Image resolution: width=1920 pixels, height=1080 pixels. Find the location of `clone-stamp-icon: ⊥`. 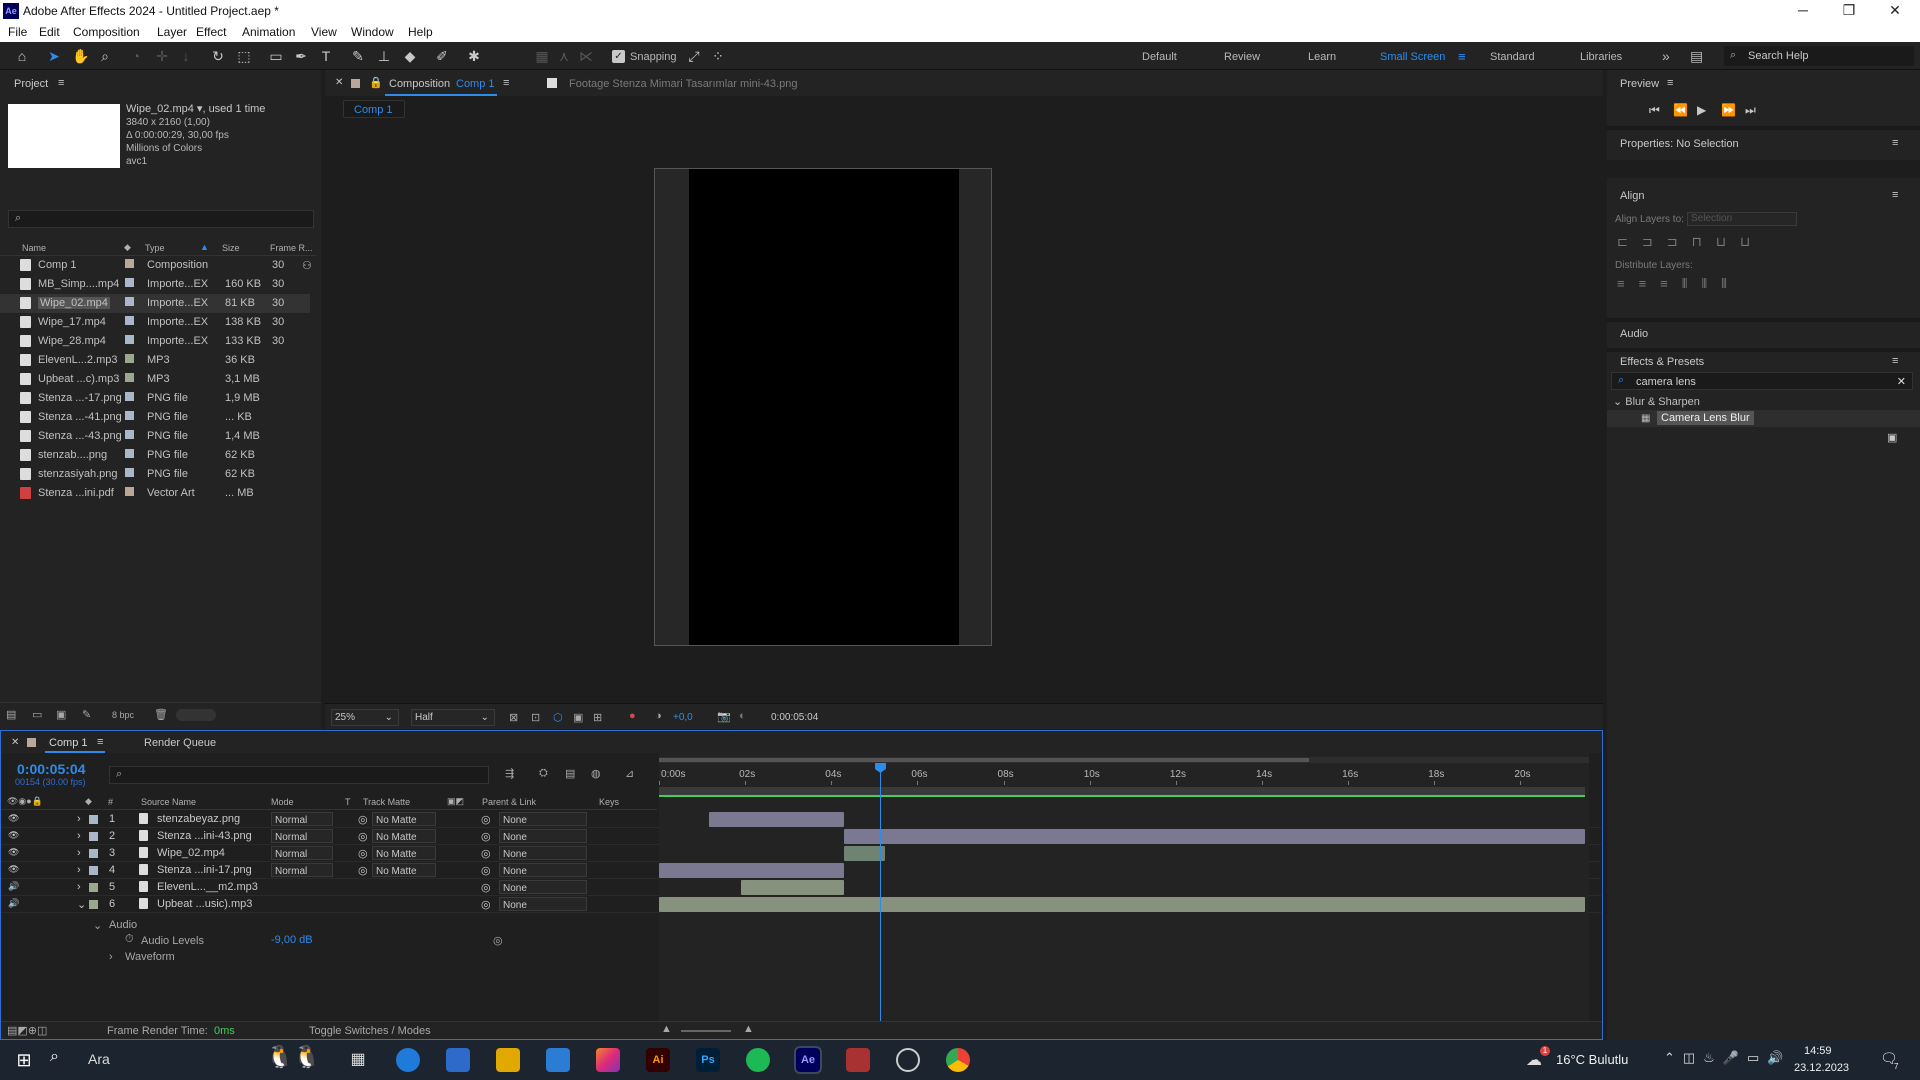

clone-stamp-icon: ⊥ is located at coordinates (384, 56).